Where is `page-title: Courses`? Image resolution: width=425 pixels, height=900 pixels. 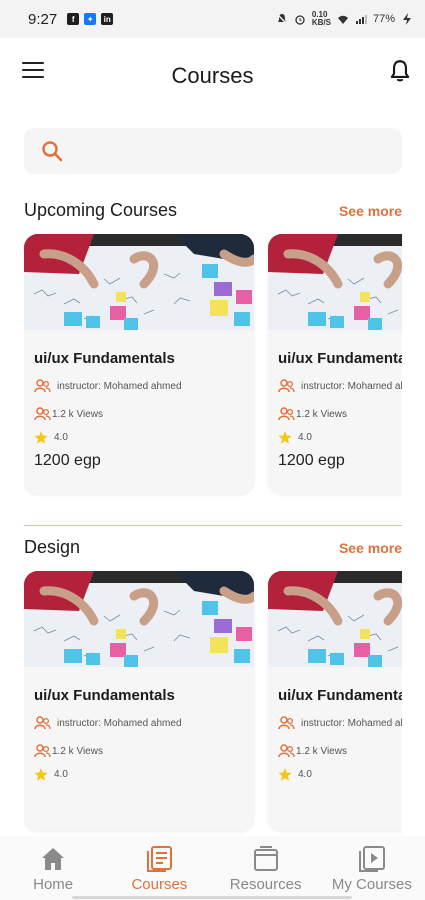 page-title: Courses is located at coordinates (212, 75).